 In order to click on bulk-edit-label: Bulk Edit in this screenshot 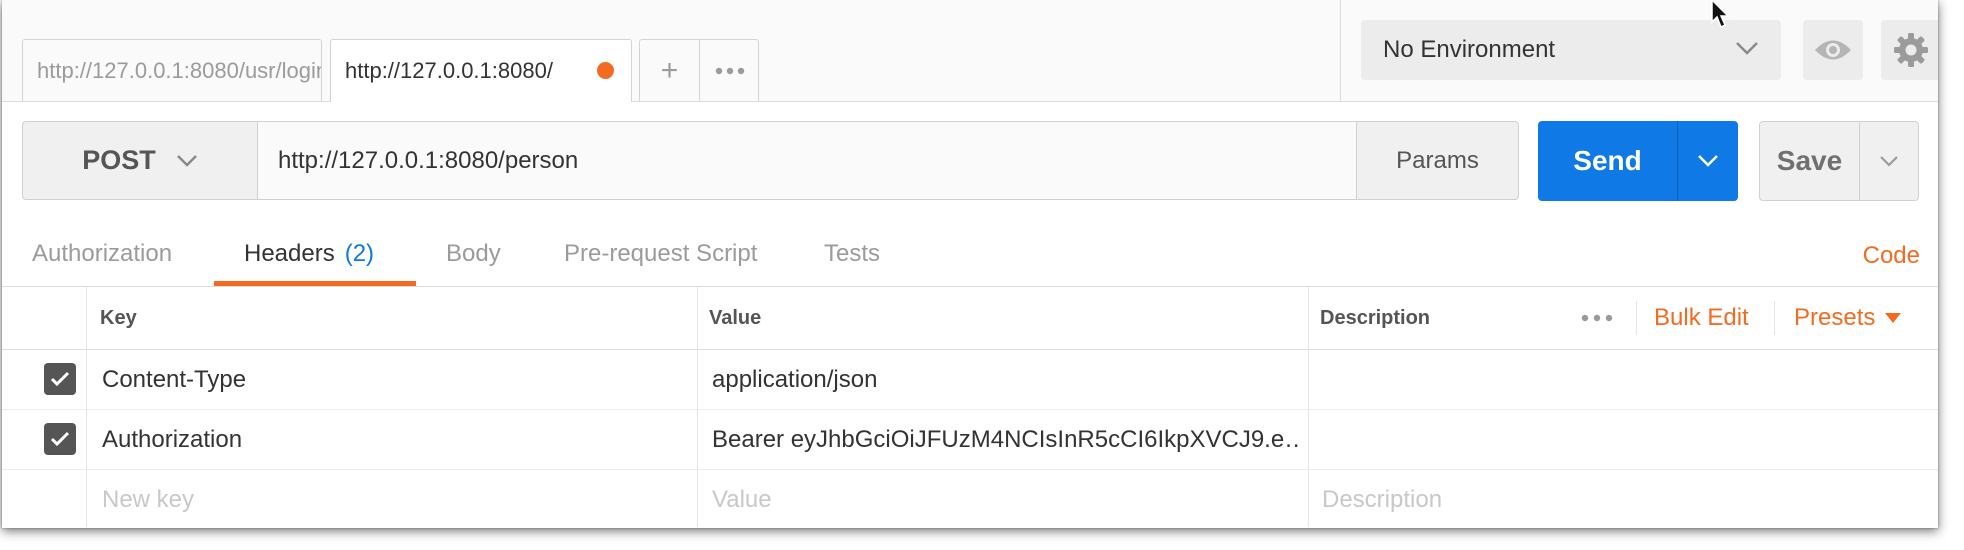, I will do `click(1701, 317)`.